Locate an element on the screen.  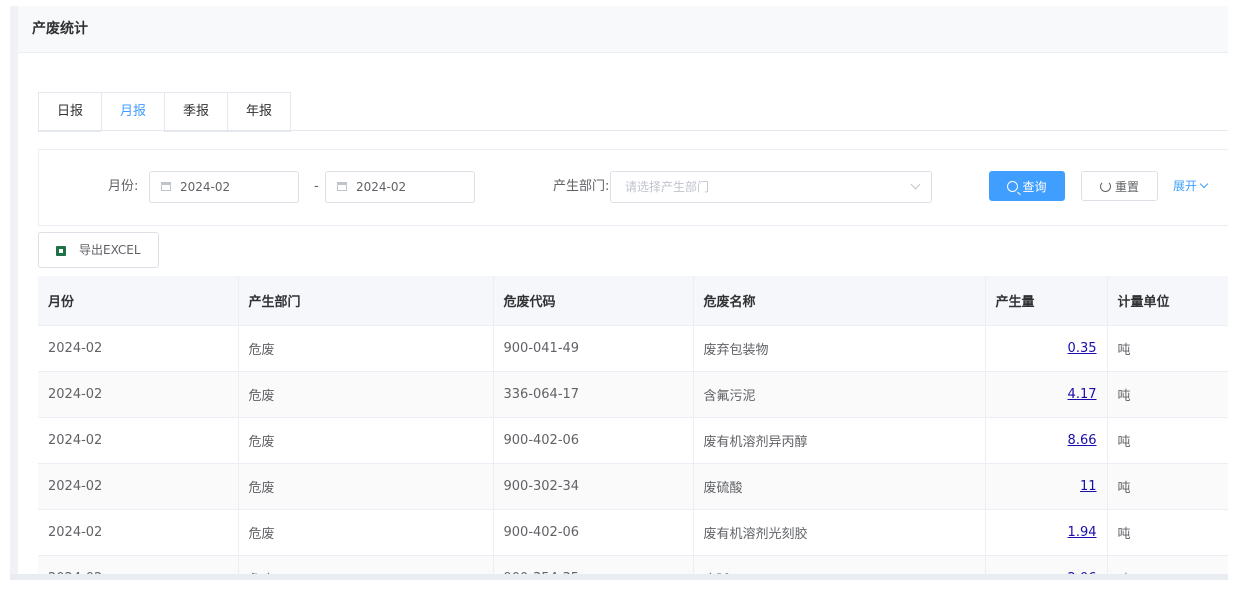
column-header-amount: 产生量 is located at coordinates (1046, 301).